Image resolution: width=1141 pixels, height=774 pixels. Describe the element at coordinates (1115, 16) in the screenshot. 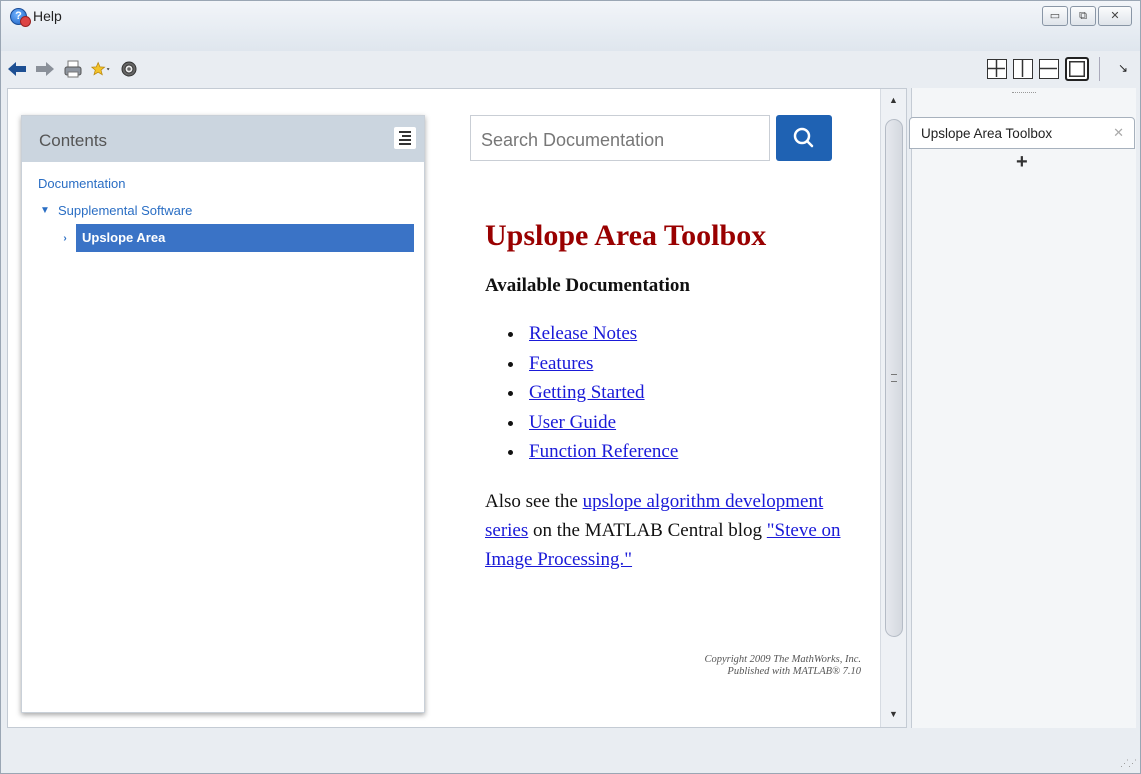

I see `close-button: ✕` at that location.